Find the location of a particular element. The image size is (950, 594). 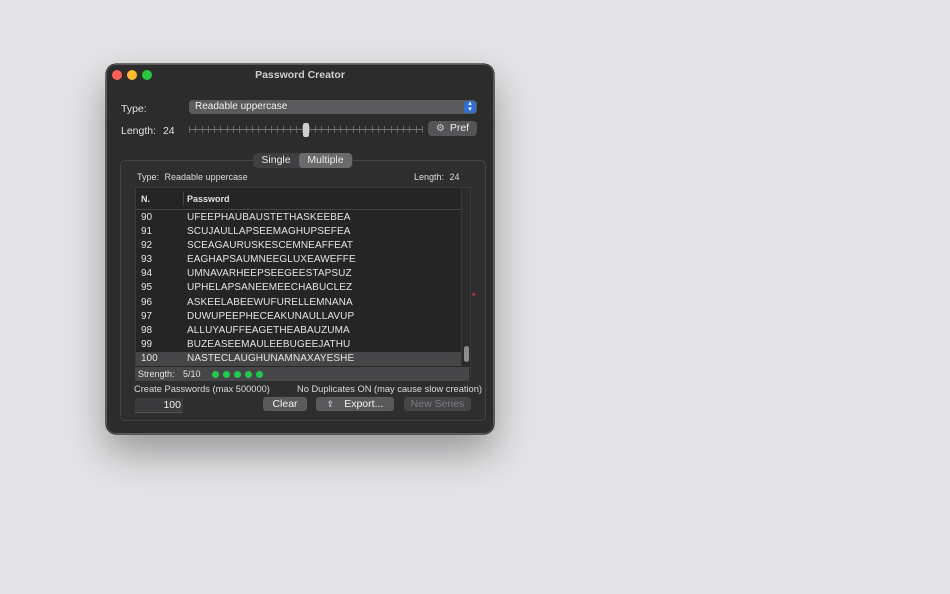

scrollbar-thumb is located at coordinates (466, 354).